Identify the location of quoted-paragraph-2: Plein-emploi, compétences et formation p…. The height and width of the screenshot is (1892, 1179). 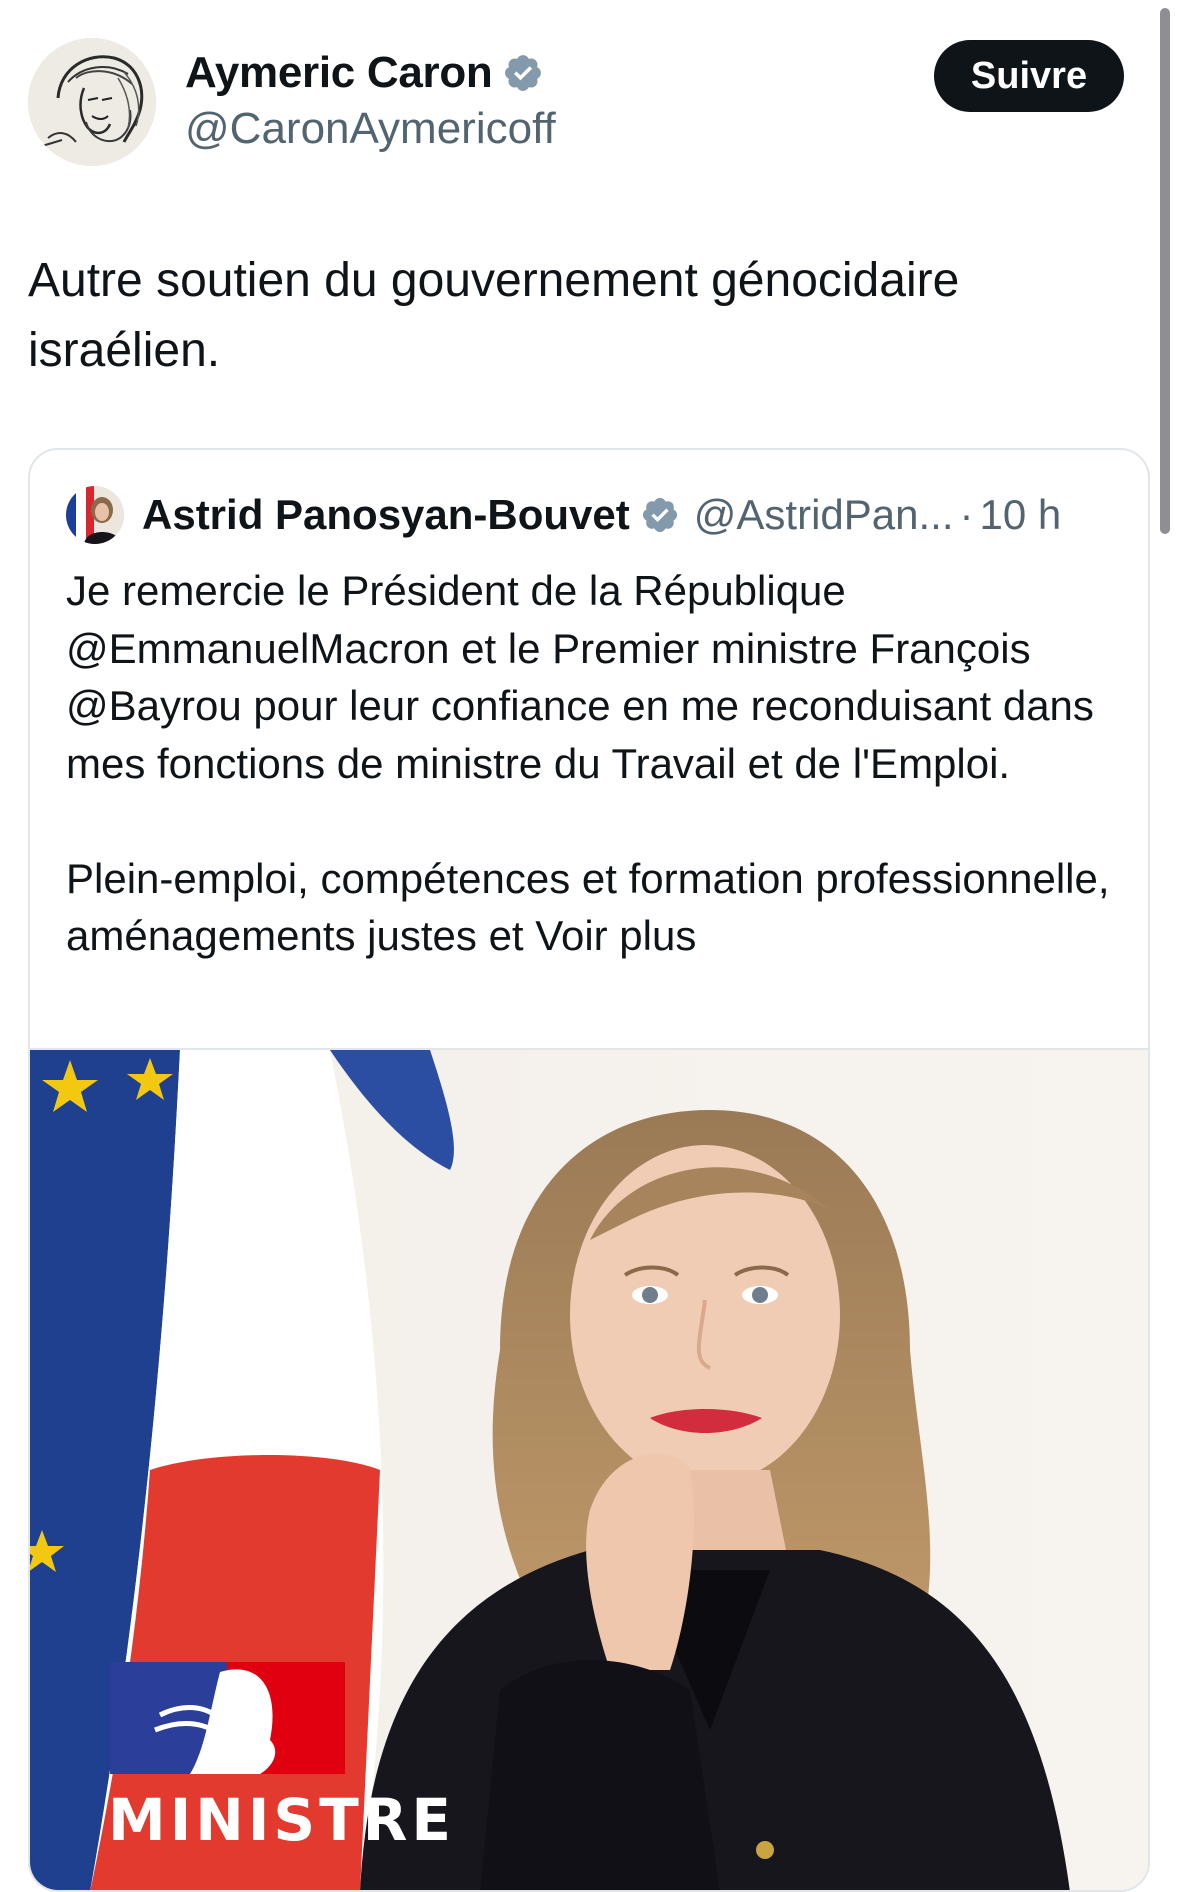
(591, 907).